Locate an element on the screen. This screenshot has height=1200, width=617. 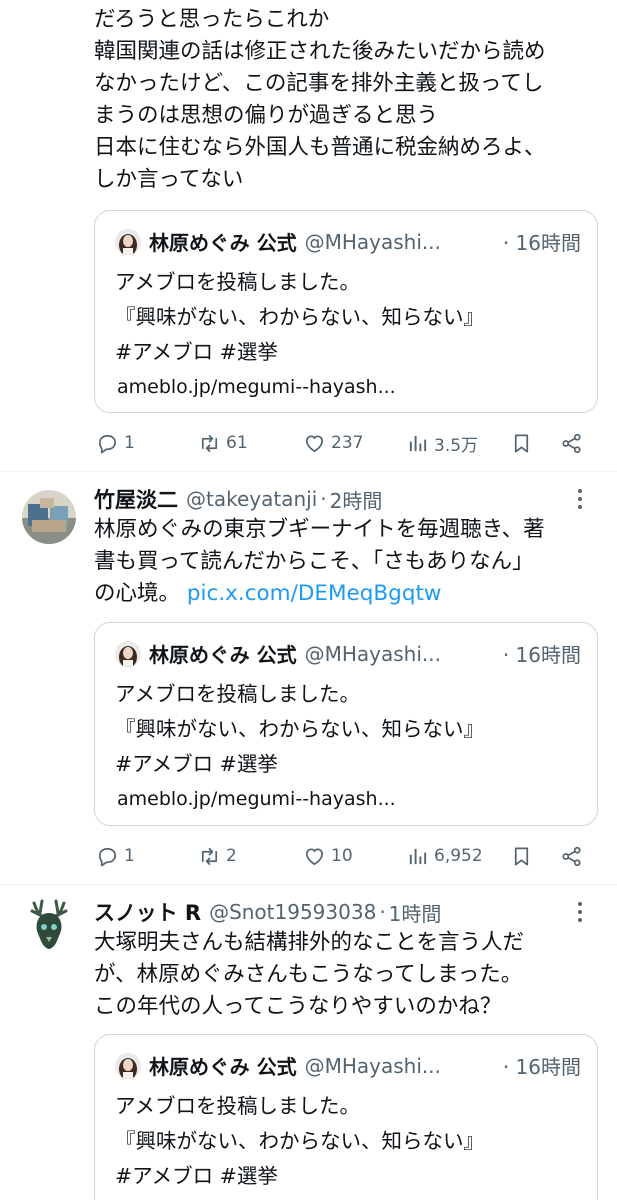
action-bar: 1 2 10 6,952 is located at coordinates (344, 856).